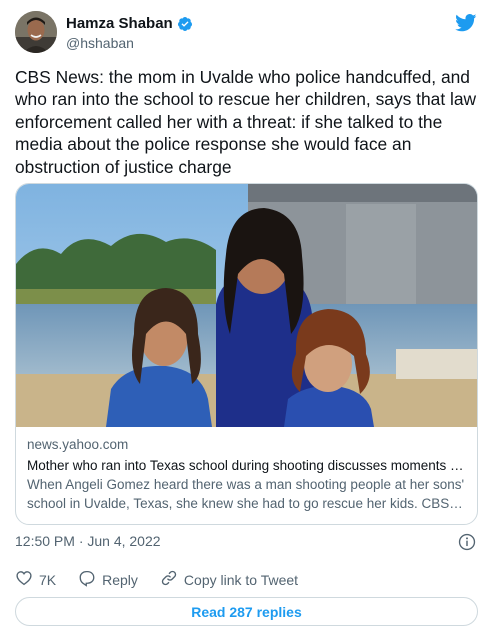 The image size is (493, 640). What do you see at coordinates (24, 579) in the screenshot?
I see `heart-icon` at bounding box center [24, 579].